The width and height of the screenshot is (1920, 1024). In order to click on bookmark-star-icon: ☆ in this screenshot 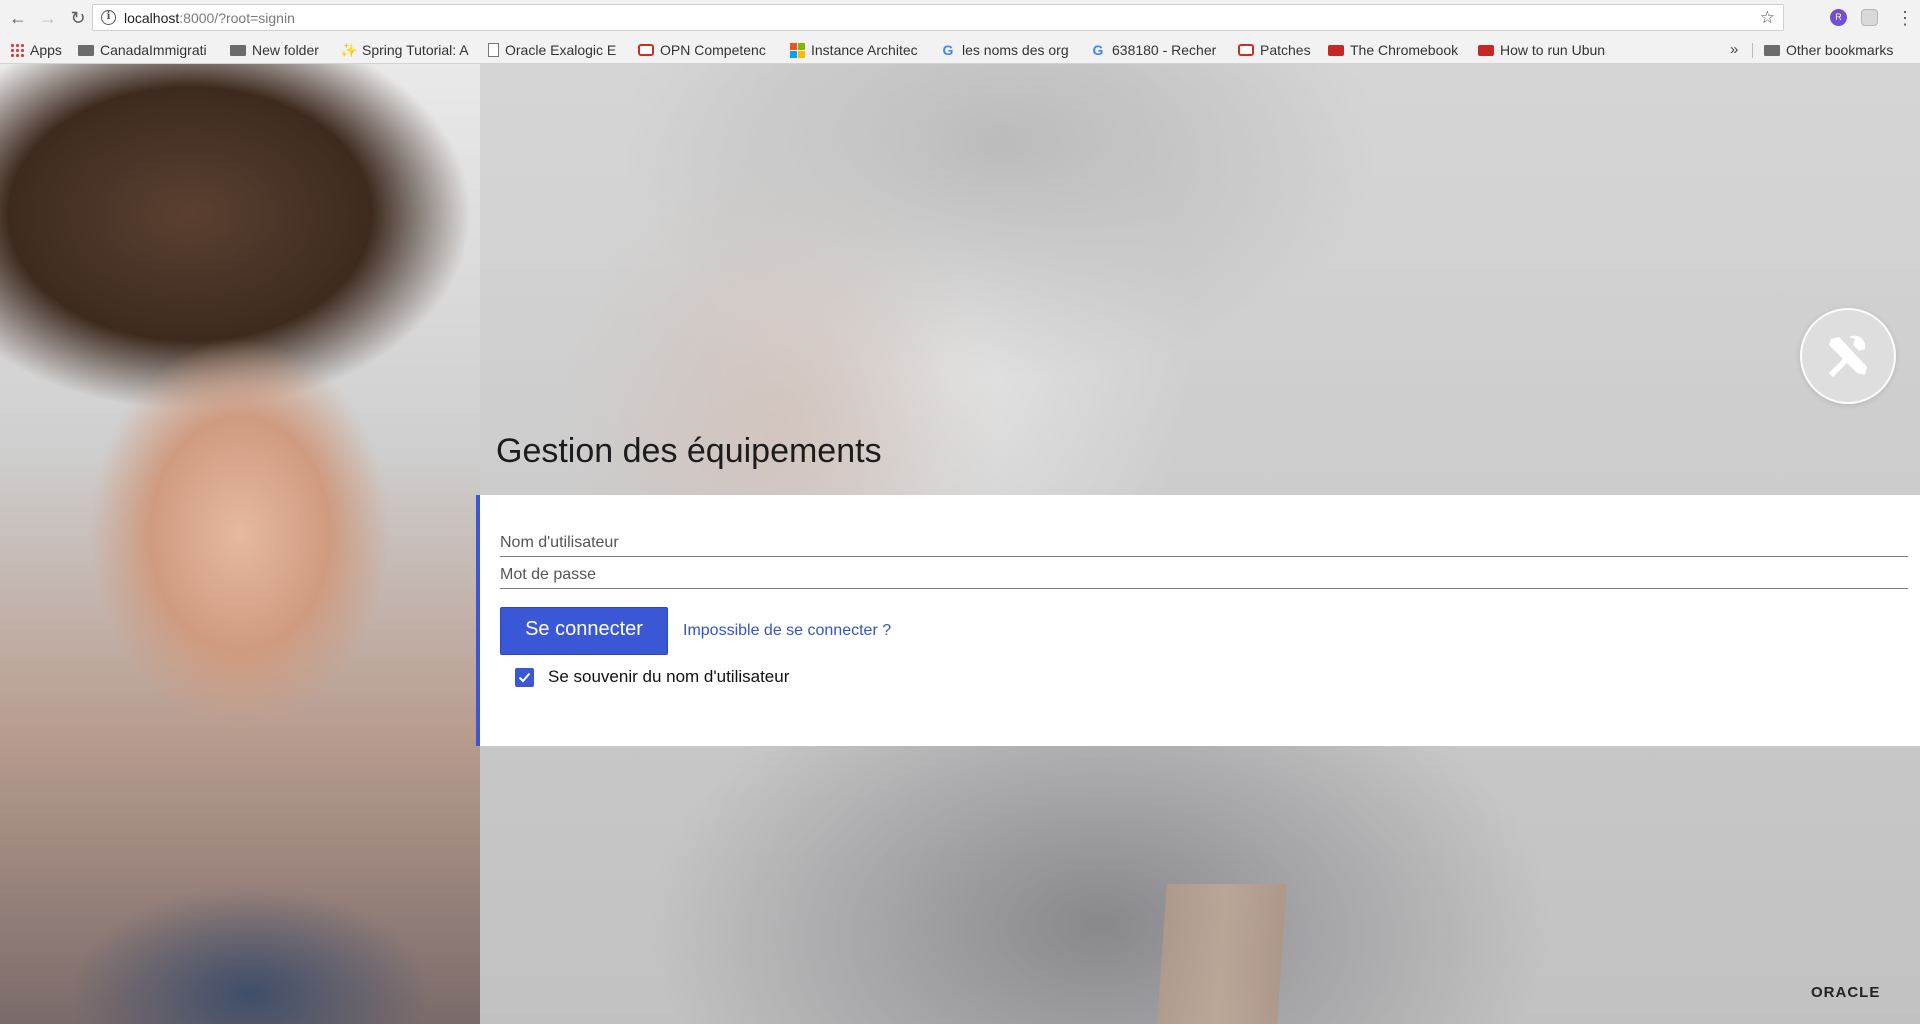, I will do `click(1767, 18)`.